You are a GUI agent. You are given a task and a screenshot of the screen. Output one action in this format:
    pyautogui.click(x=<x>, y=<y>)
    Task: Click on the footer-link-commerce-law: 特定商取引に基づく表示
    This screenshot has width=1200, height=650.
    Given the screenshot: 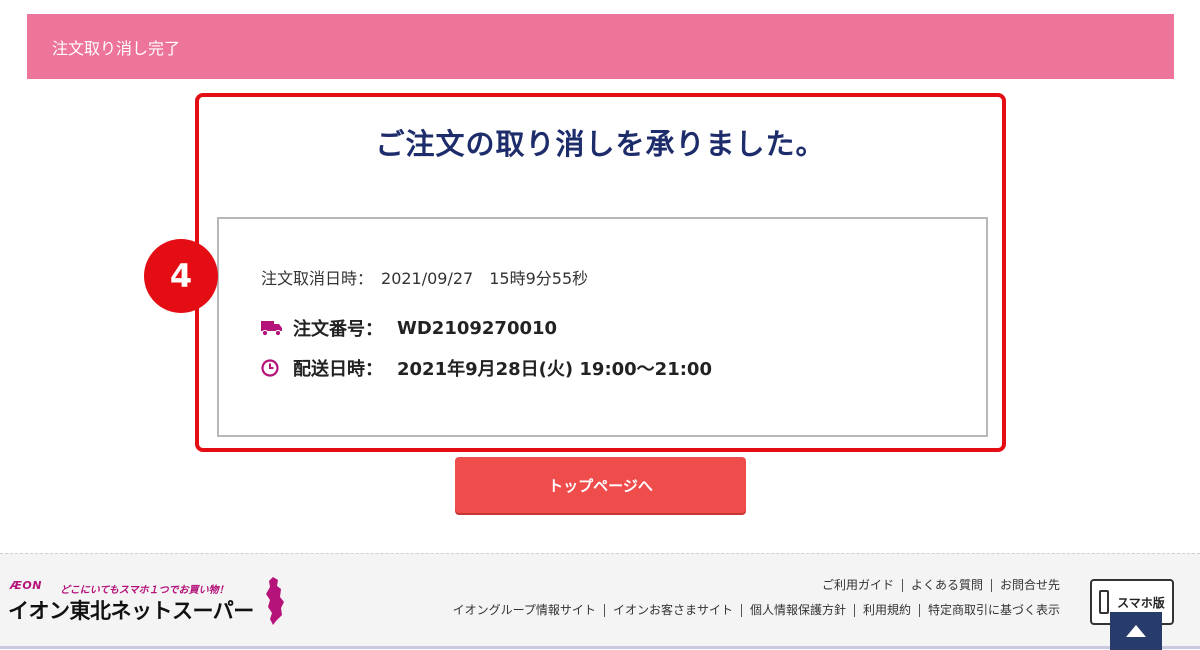 What is the action you would take?
    pyautogui.click(x=989, y=610)
    